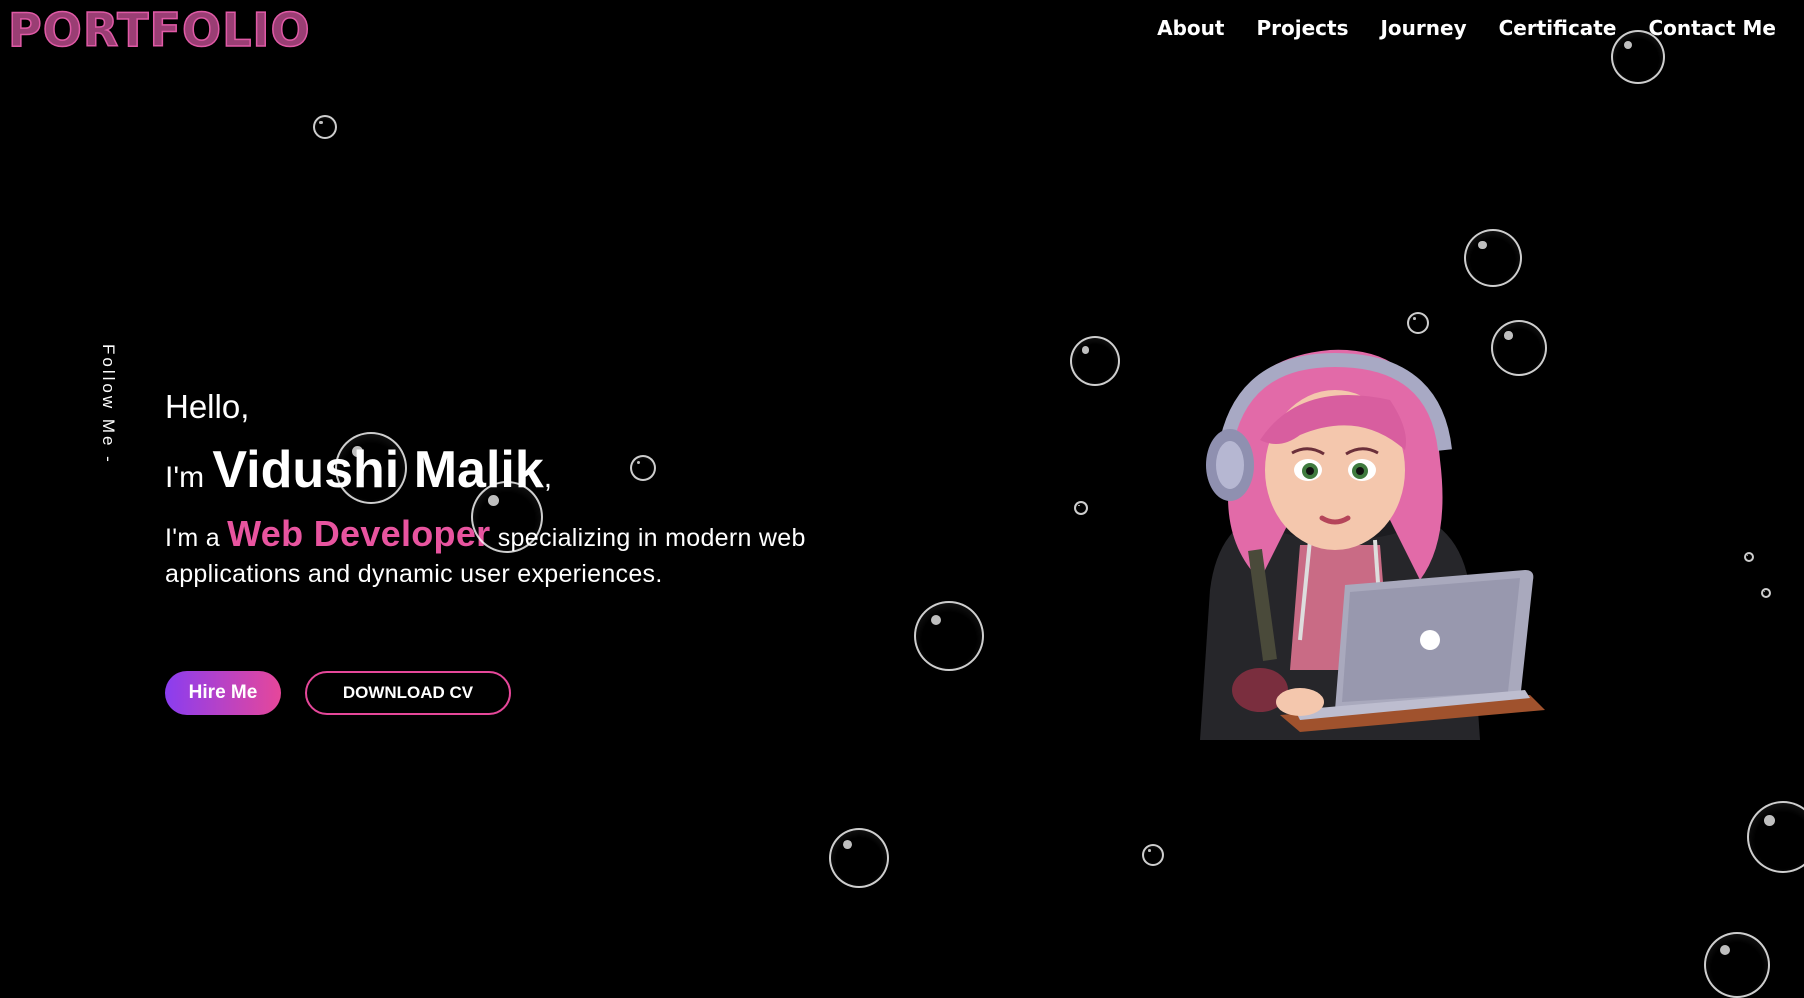 This screenshot has height=998, width=1804. What do you see at coordinates (1190, 28) in the screenshot?
I see `nav-about: About` at bounding box center [1190, 28].